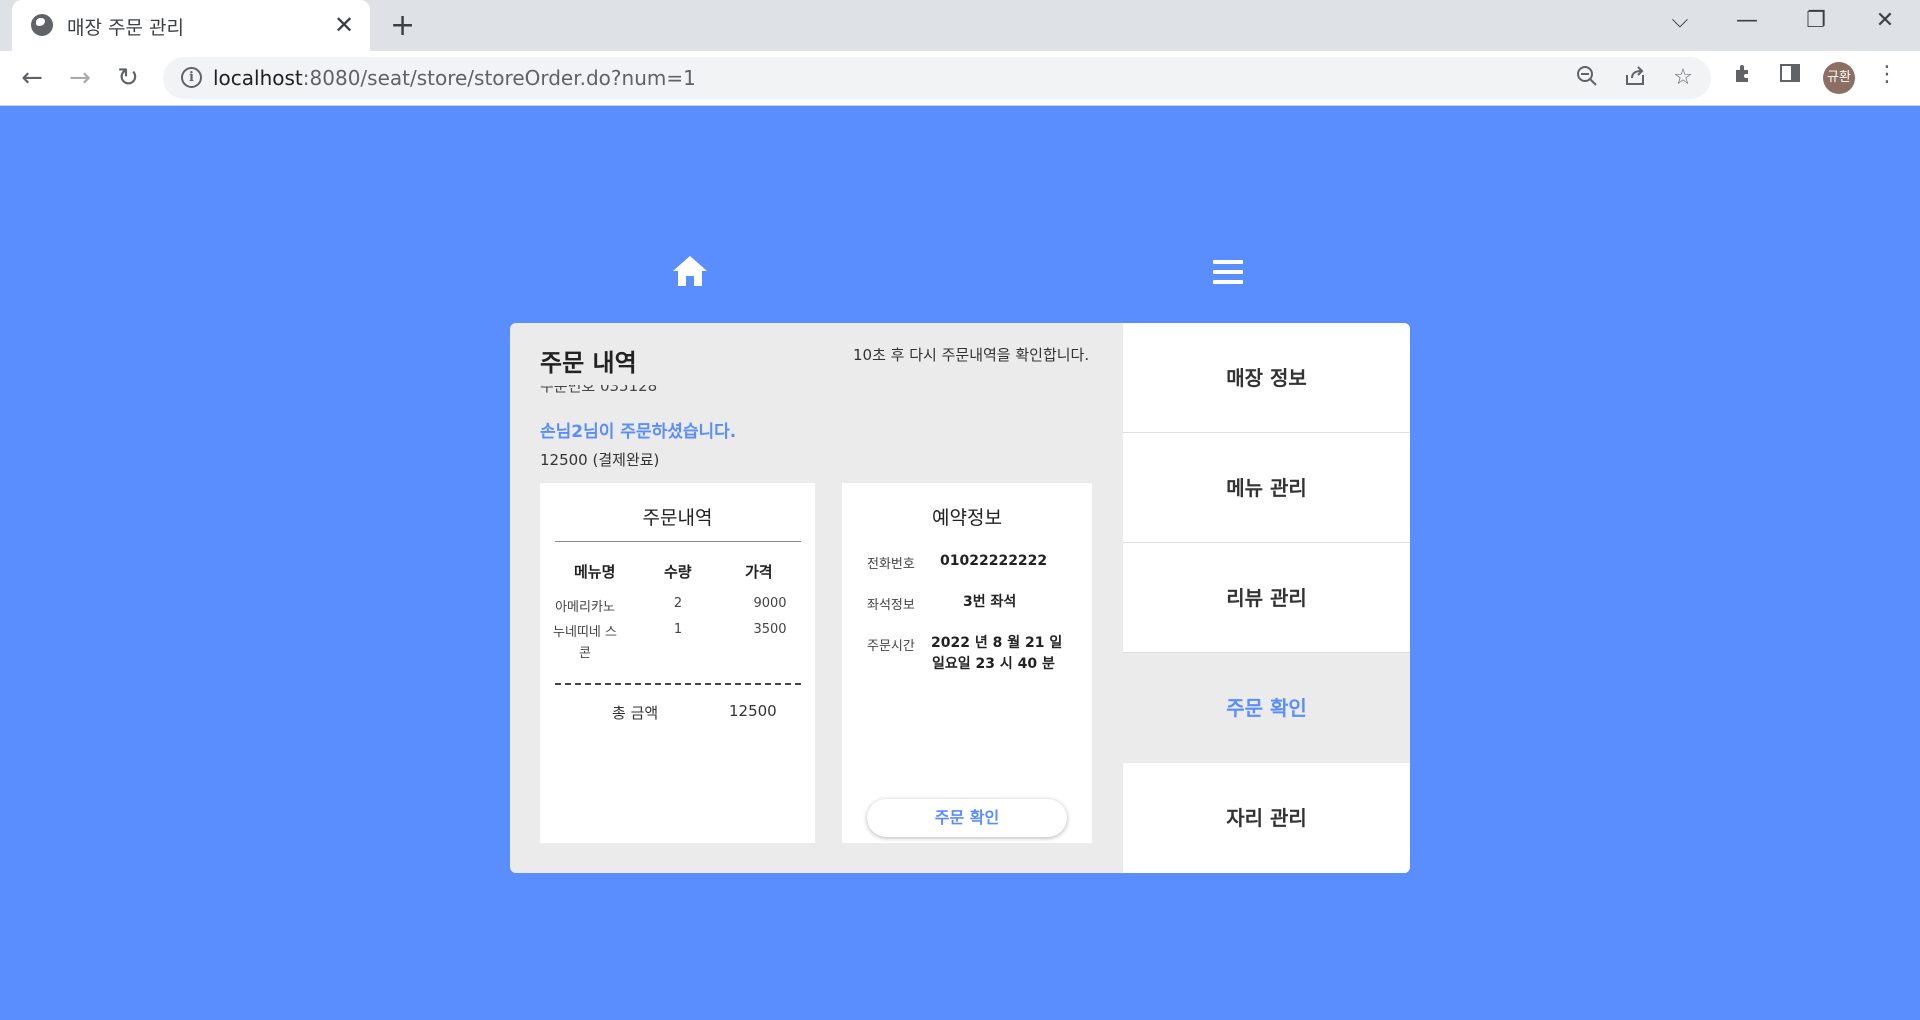 This screenshot has height=1020, width=1920. Describe the element at coordinates (690, 273) in the screenshot. I see `home-icon` at that location.